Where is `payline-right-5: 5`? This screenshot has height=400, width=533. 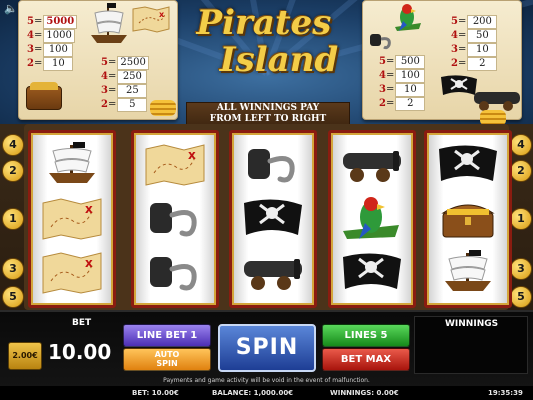
payline-right-5: 5 is located at coordinates (521, 297).